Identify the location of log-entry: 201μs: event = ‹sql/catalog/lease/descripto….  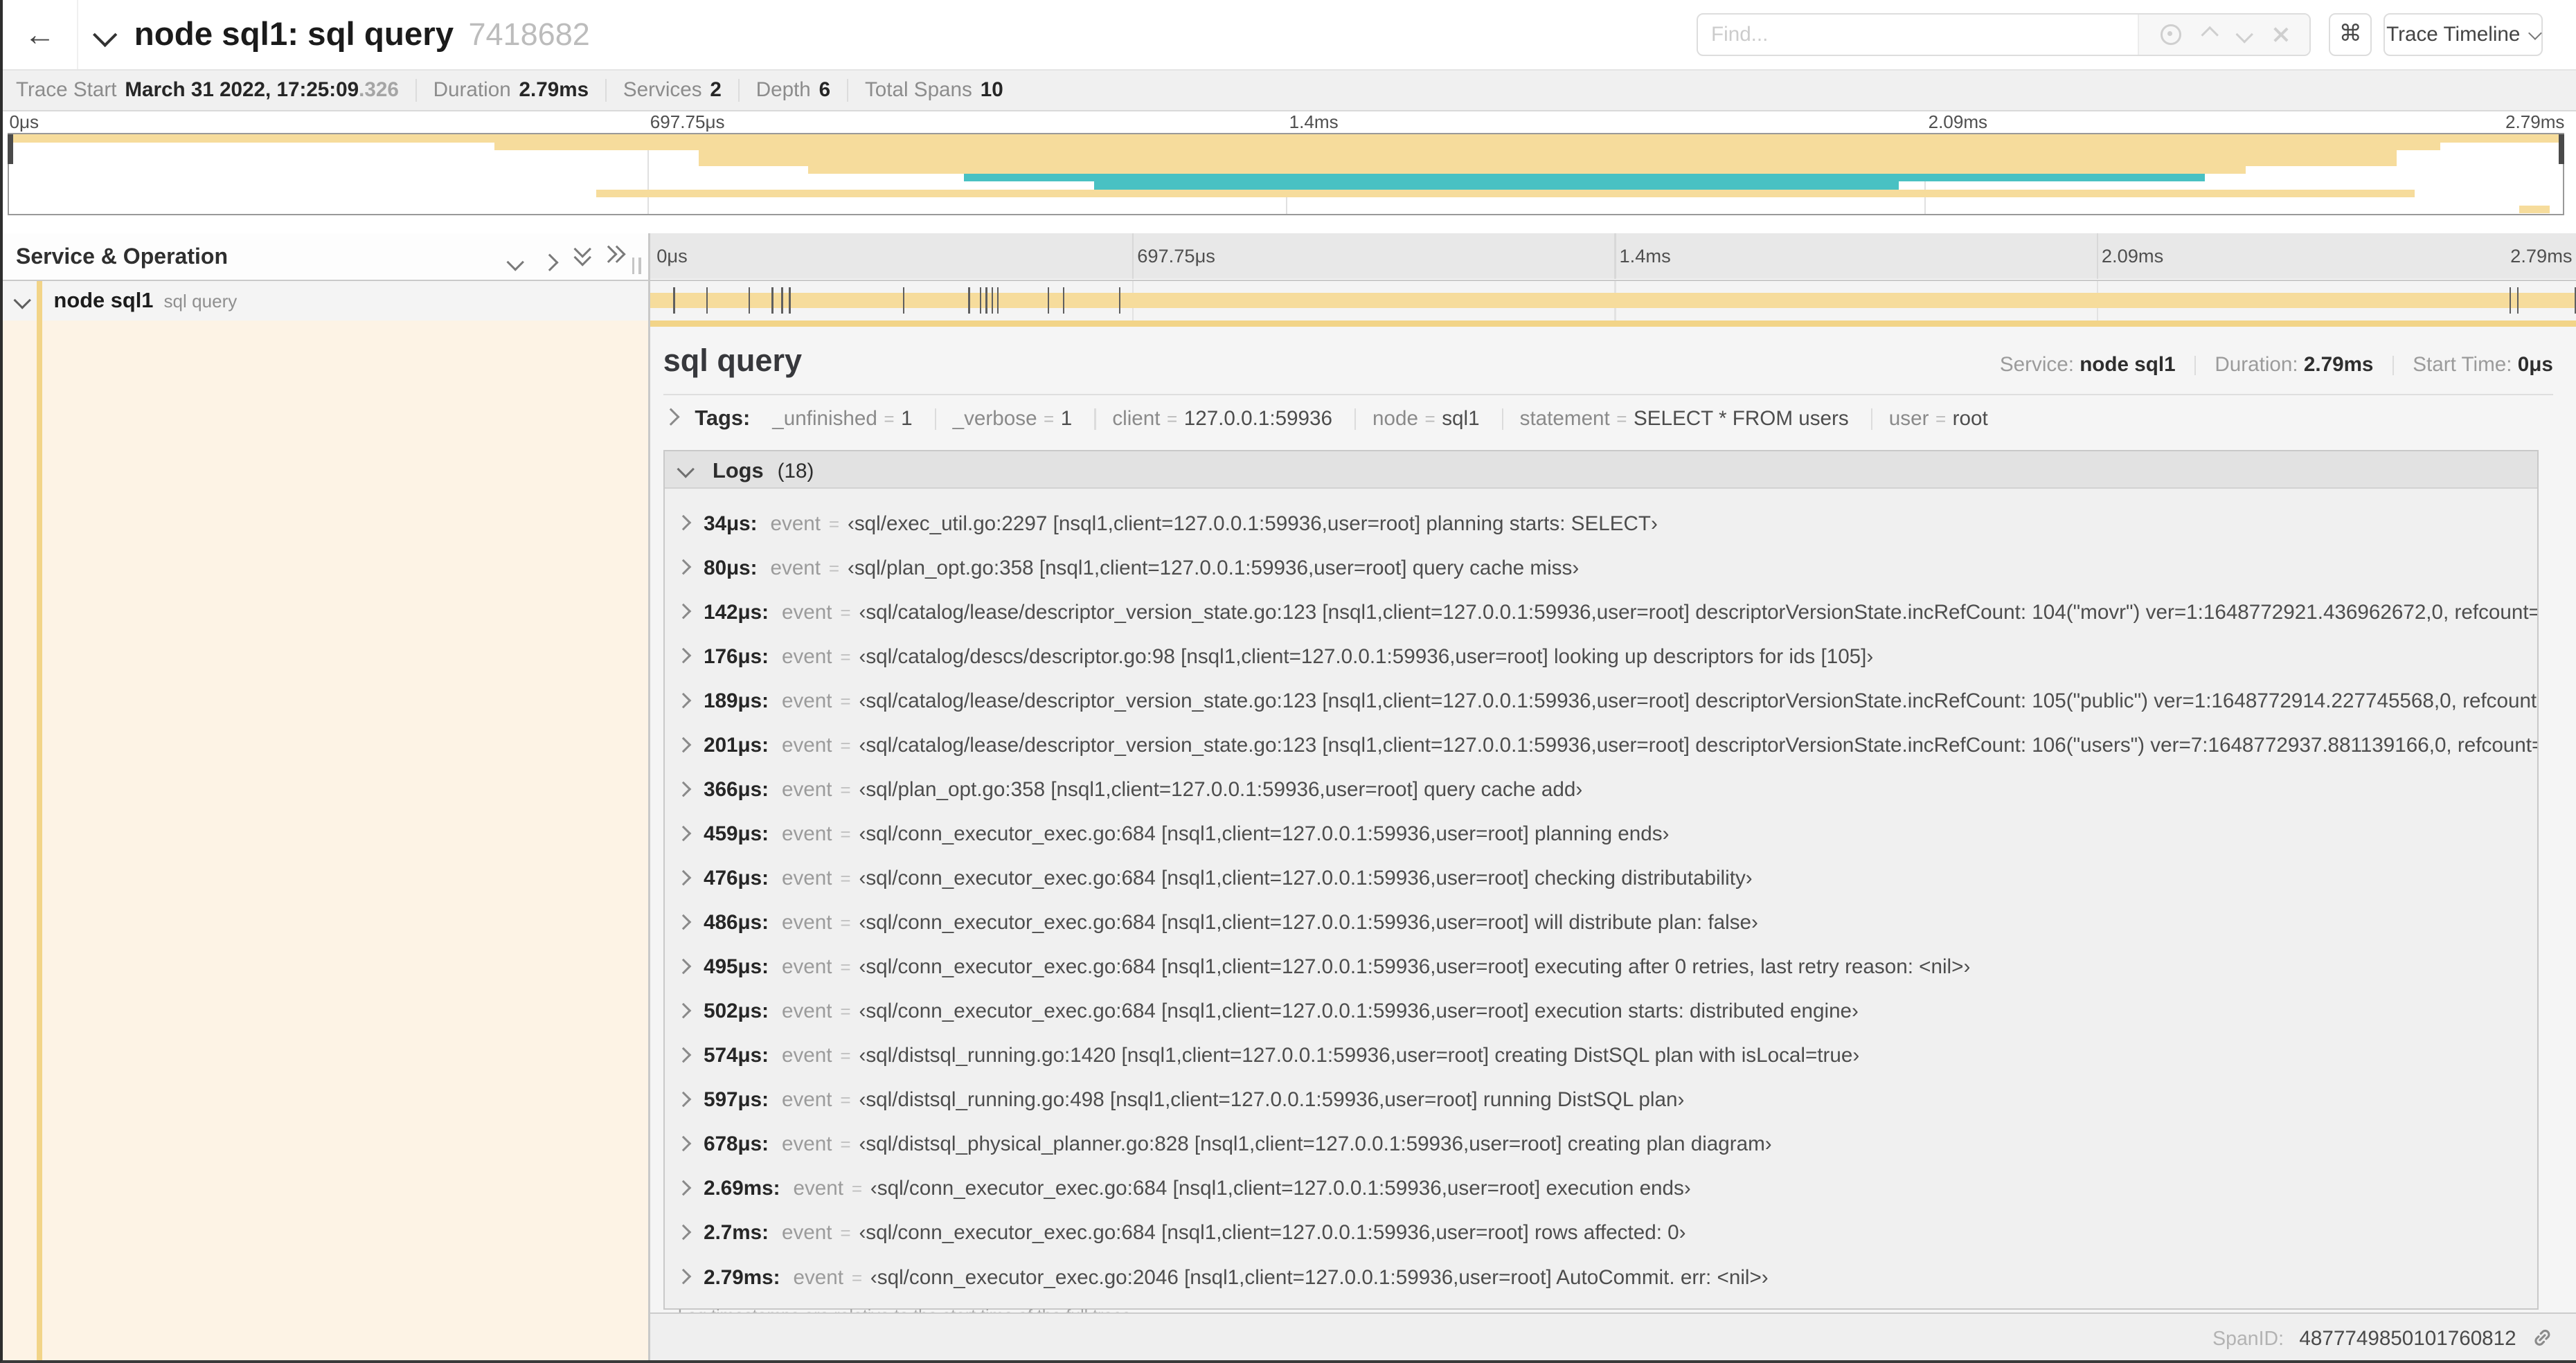
(1601, 745).